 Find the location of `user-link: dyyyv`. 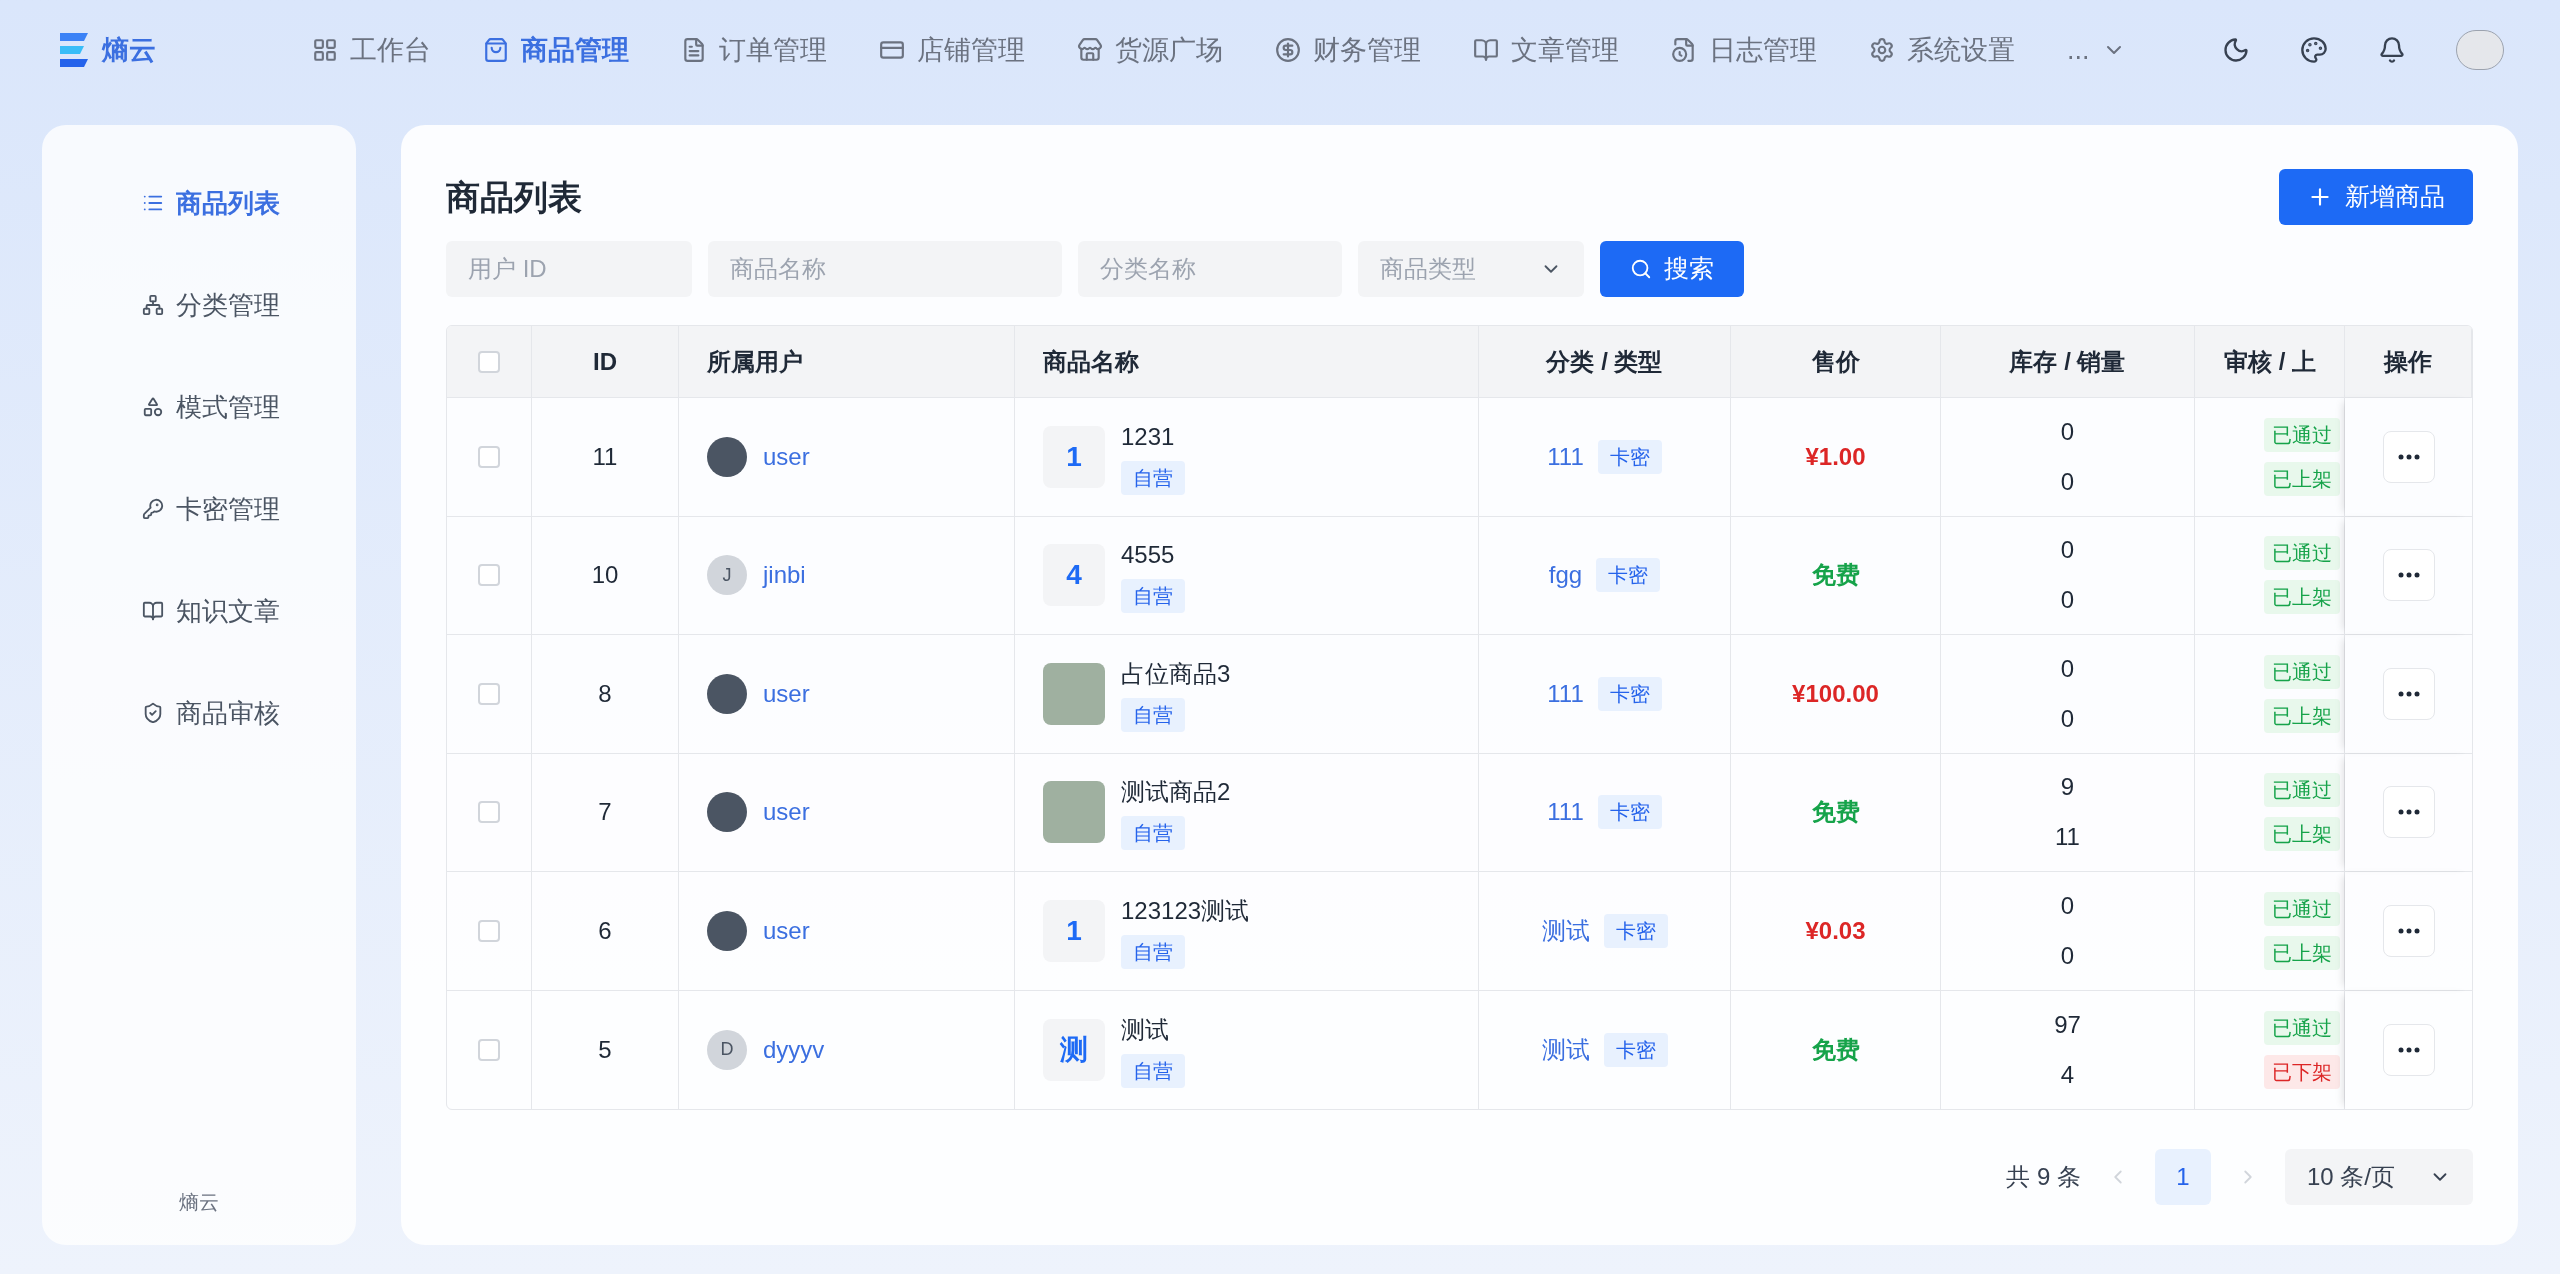

user-link: dyyyv is located at coordinates (794, 1049).